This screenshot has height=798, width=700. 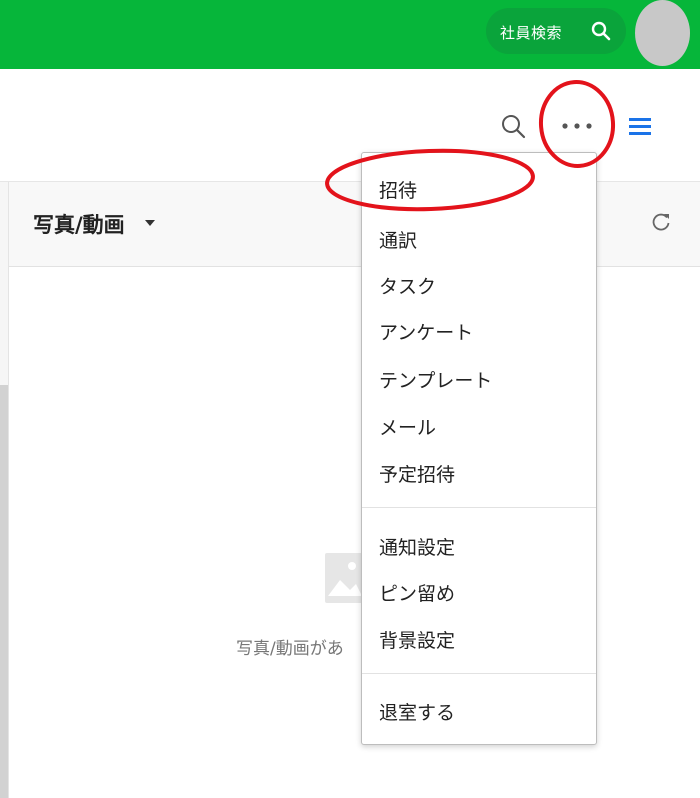 I want to click on more-icon, so click(x=578, y=126).